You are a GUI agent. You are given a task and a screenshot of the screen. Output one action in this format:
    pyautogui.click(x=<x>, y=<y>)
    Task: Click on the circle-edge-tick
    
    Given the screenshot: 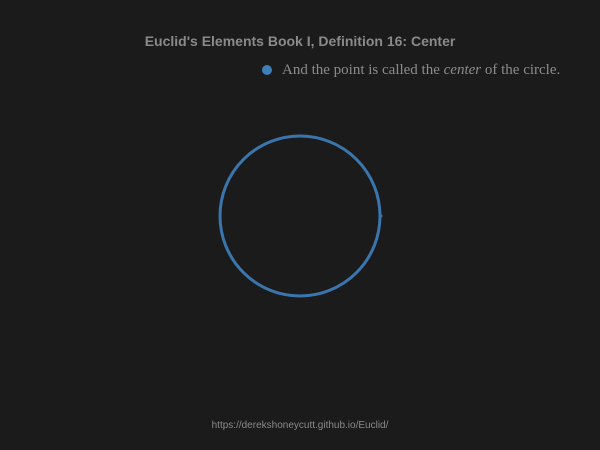 What is the action you would take?
    pyautogui.click(x=381, y=216)
    